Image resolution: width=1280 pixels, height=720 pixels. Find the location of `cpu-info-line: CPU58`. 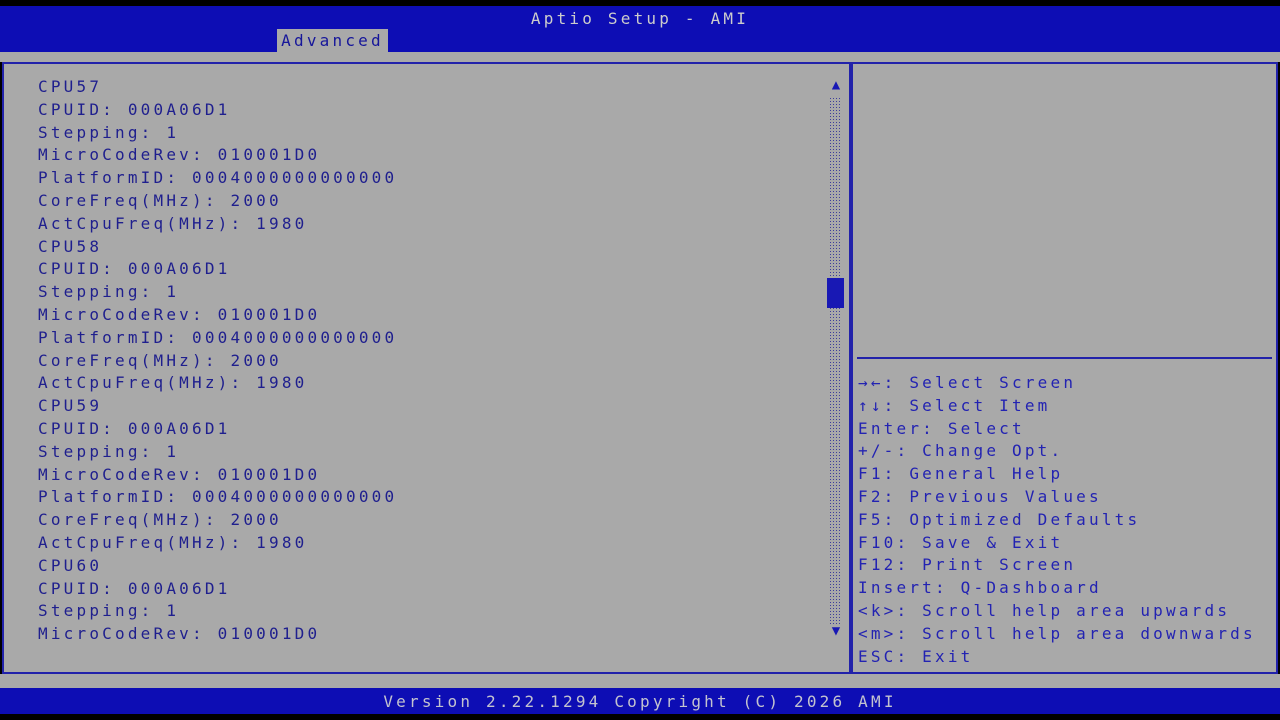

cpu-info-line: CPU58 is located at coordinates (70, 246).